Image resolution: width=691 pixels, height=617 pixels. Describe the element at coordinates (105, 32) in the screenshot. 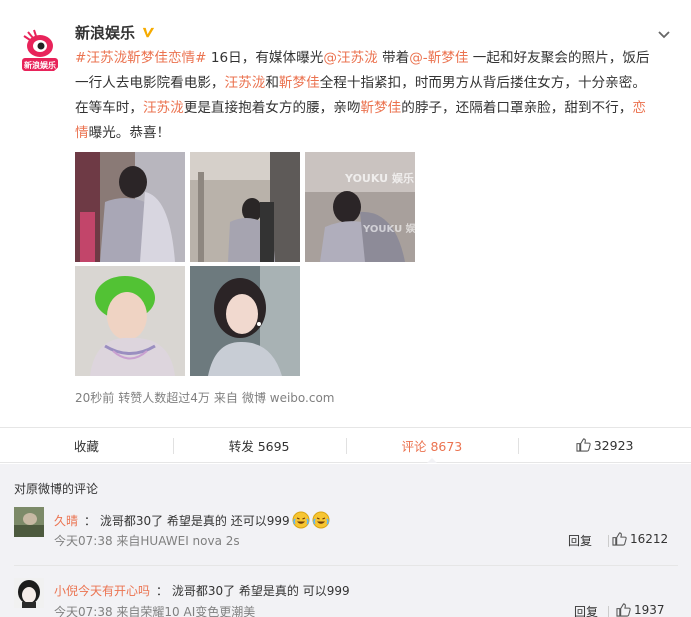

I see `author-name: 新浪娱乐` at that location.